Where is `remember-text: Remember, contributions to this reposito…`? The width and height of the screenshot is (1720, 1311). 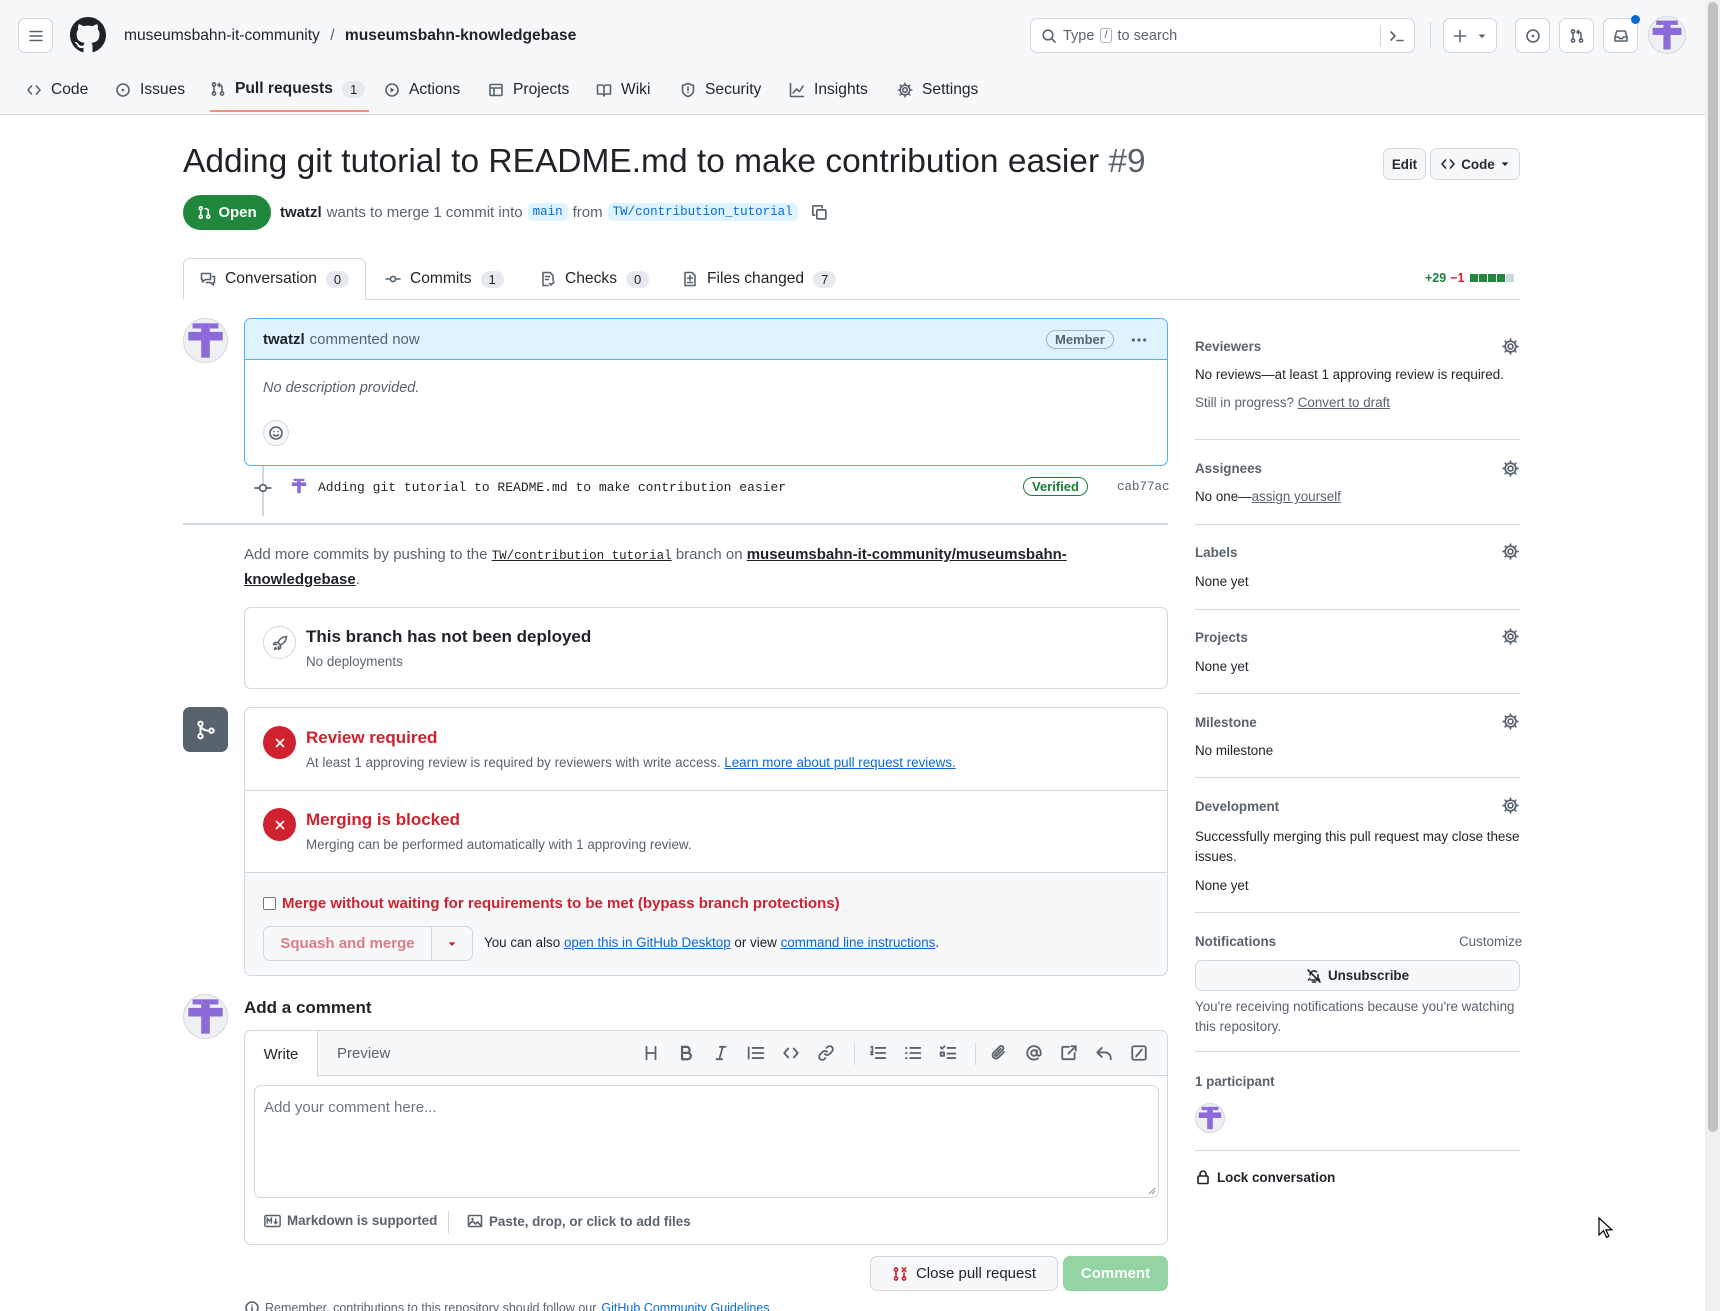 remember-text: Remember, contributions to this reposito… is located at coordinates (431, 1306).